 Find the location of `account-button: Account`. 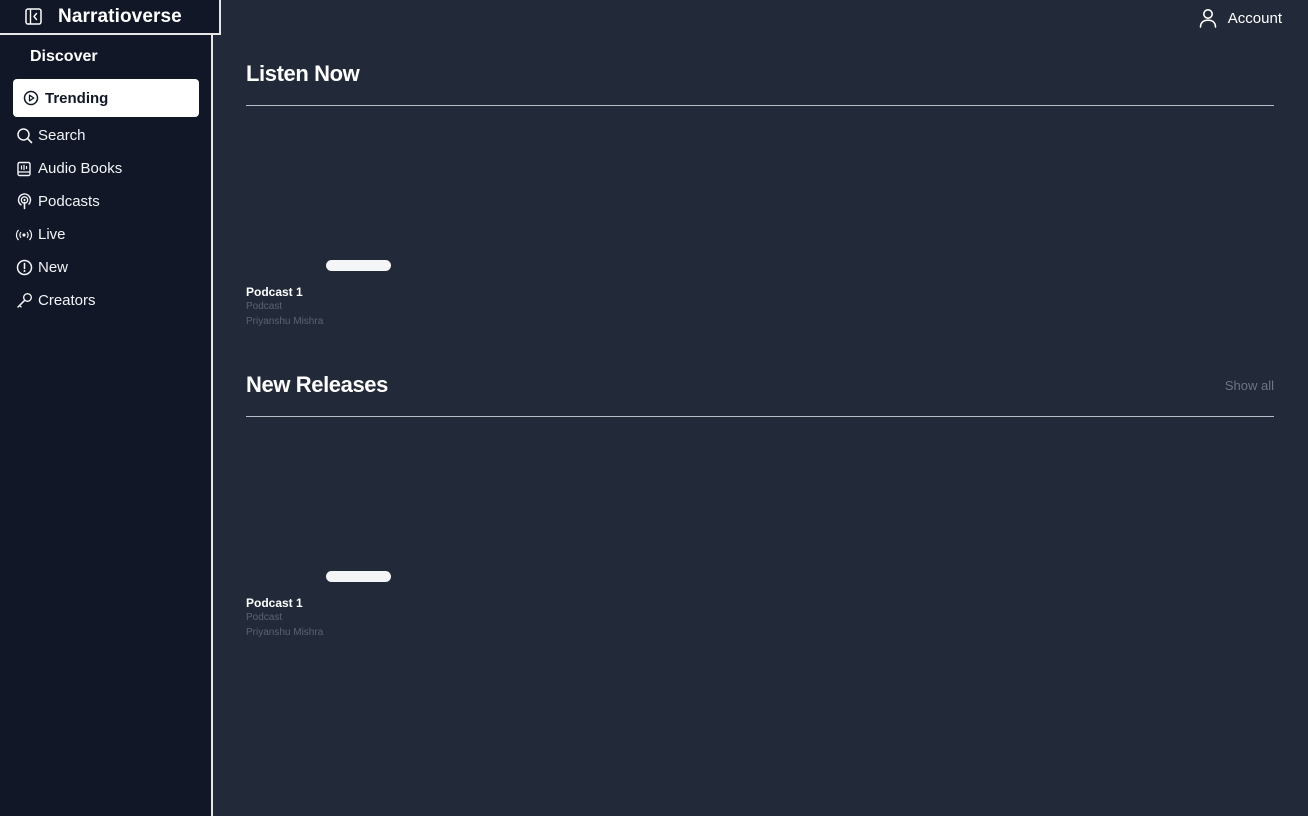

account-button: Account is located at coordinates (1239, 18).